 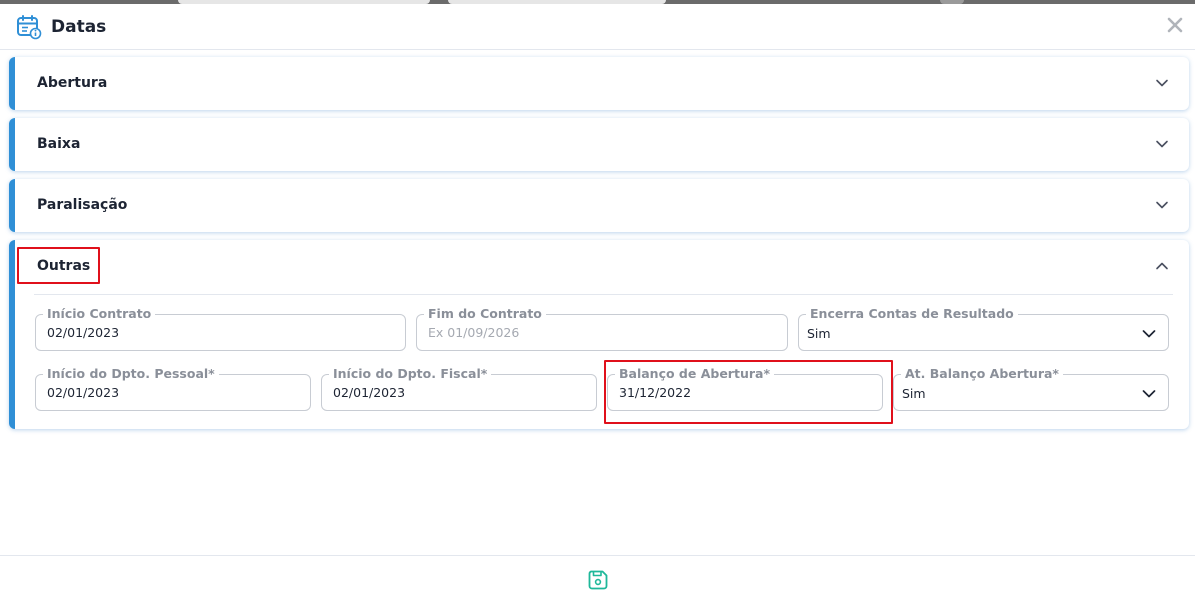 What do you see at coordinates (602, 205) in the screenshot?
I see `section-paralisacao-header: Paralisação` at bounding box center [602, 205].